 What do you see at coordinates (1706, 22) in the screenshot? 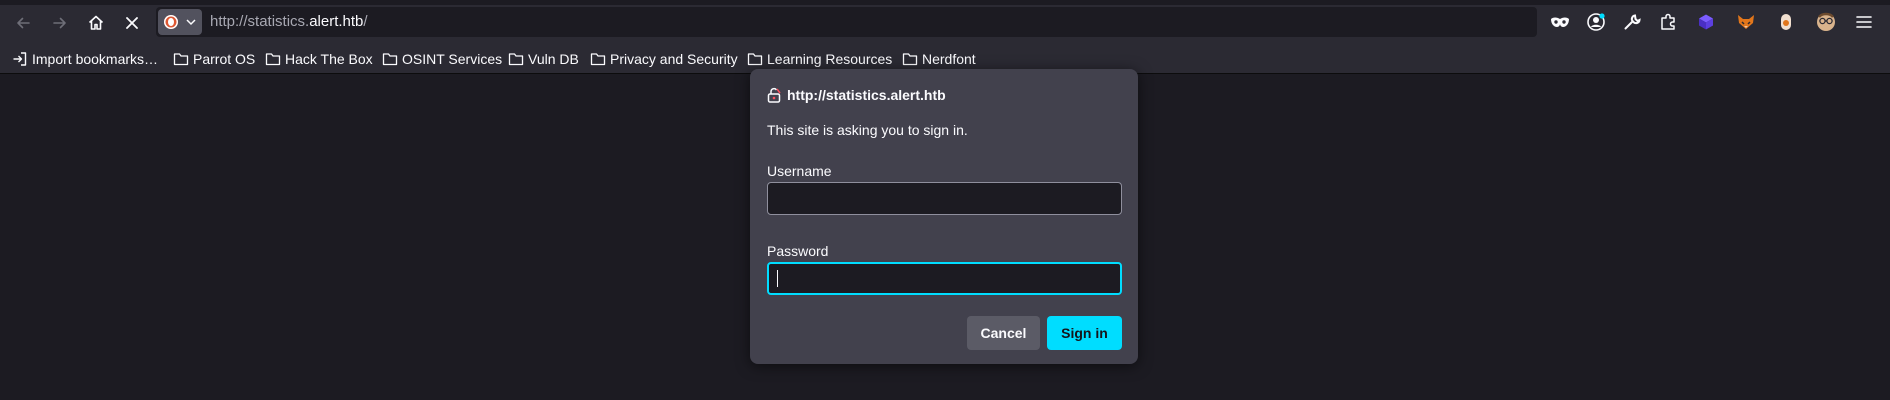
I see `purple-cube-extension-icon` at bounding box center [1706, 22].